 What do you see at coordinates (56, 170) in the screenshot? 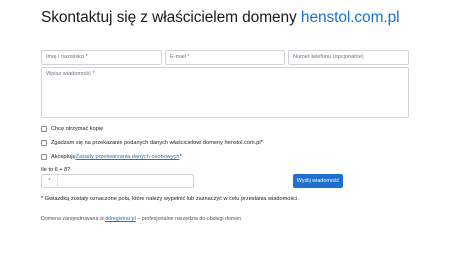
I see `captcha-question: Ile to 6 + 8?` at bounding box center [56, 170].